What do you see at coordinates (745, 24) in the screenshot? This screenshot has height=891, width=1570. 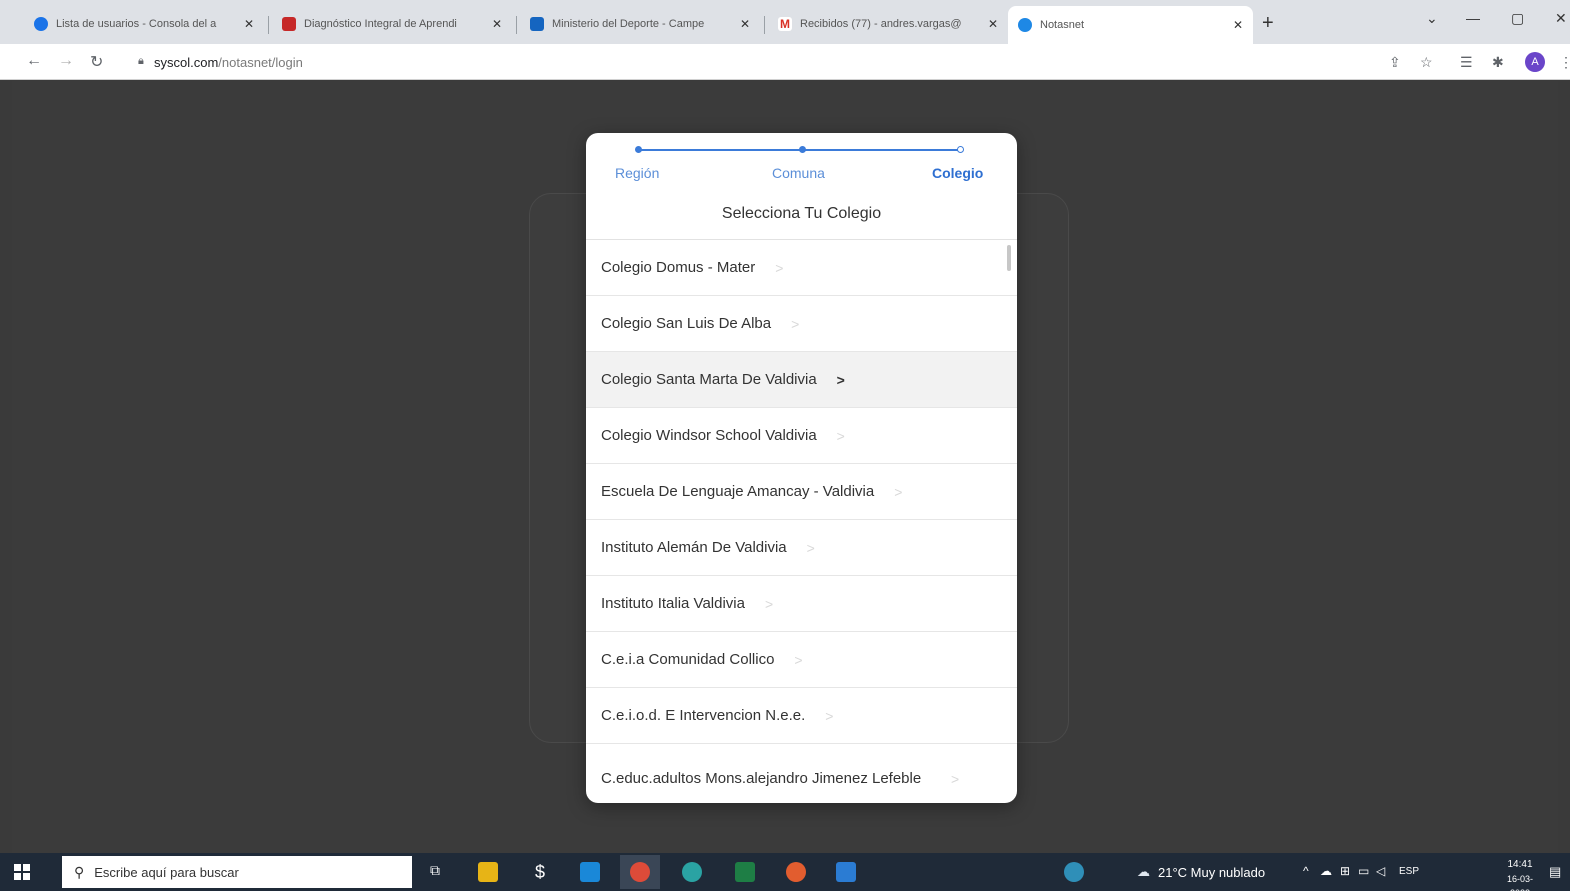 I see `tab-3-close-icon: ✕` at bounding box center [745, 24].